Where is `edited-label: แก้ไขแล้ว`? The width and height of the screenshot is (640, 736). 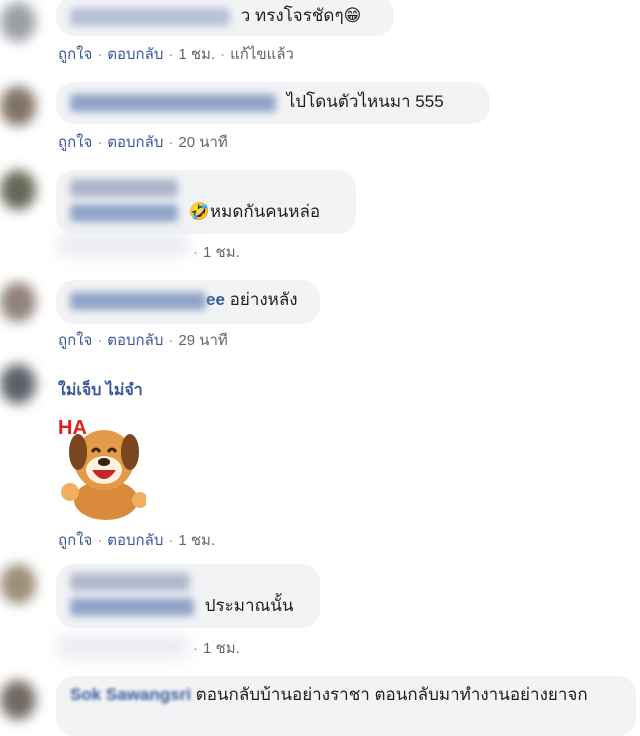 edited-label: แก้ไขแล้ว is located at coordinates (262, 54).